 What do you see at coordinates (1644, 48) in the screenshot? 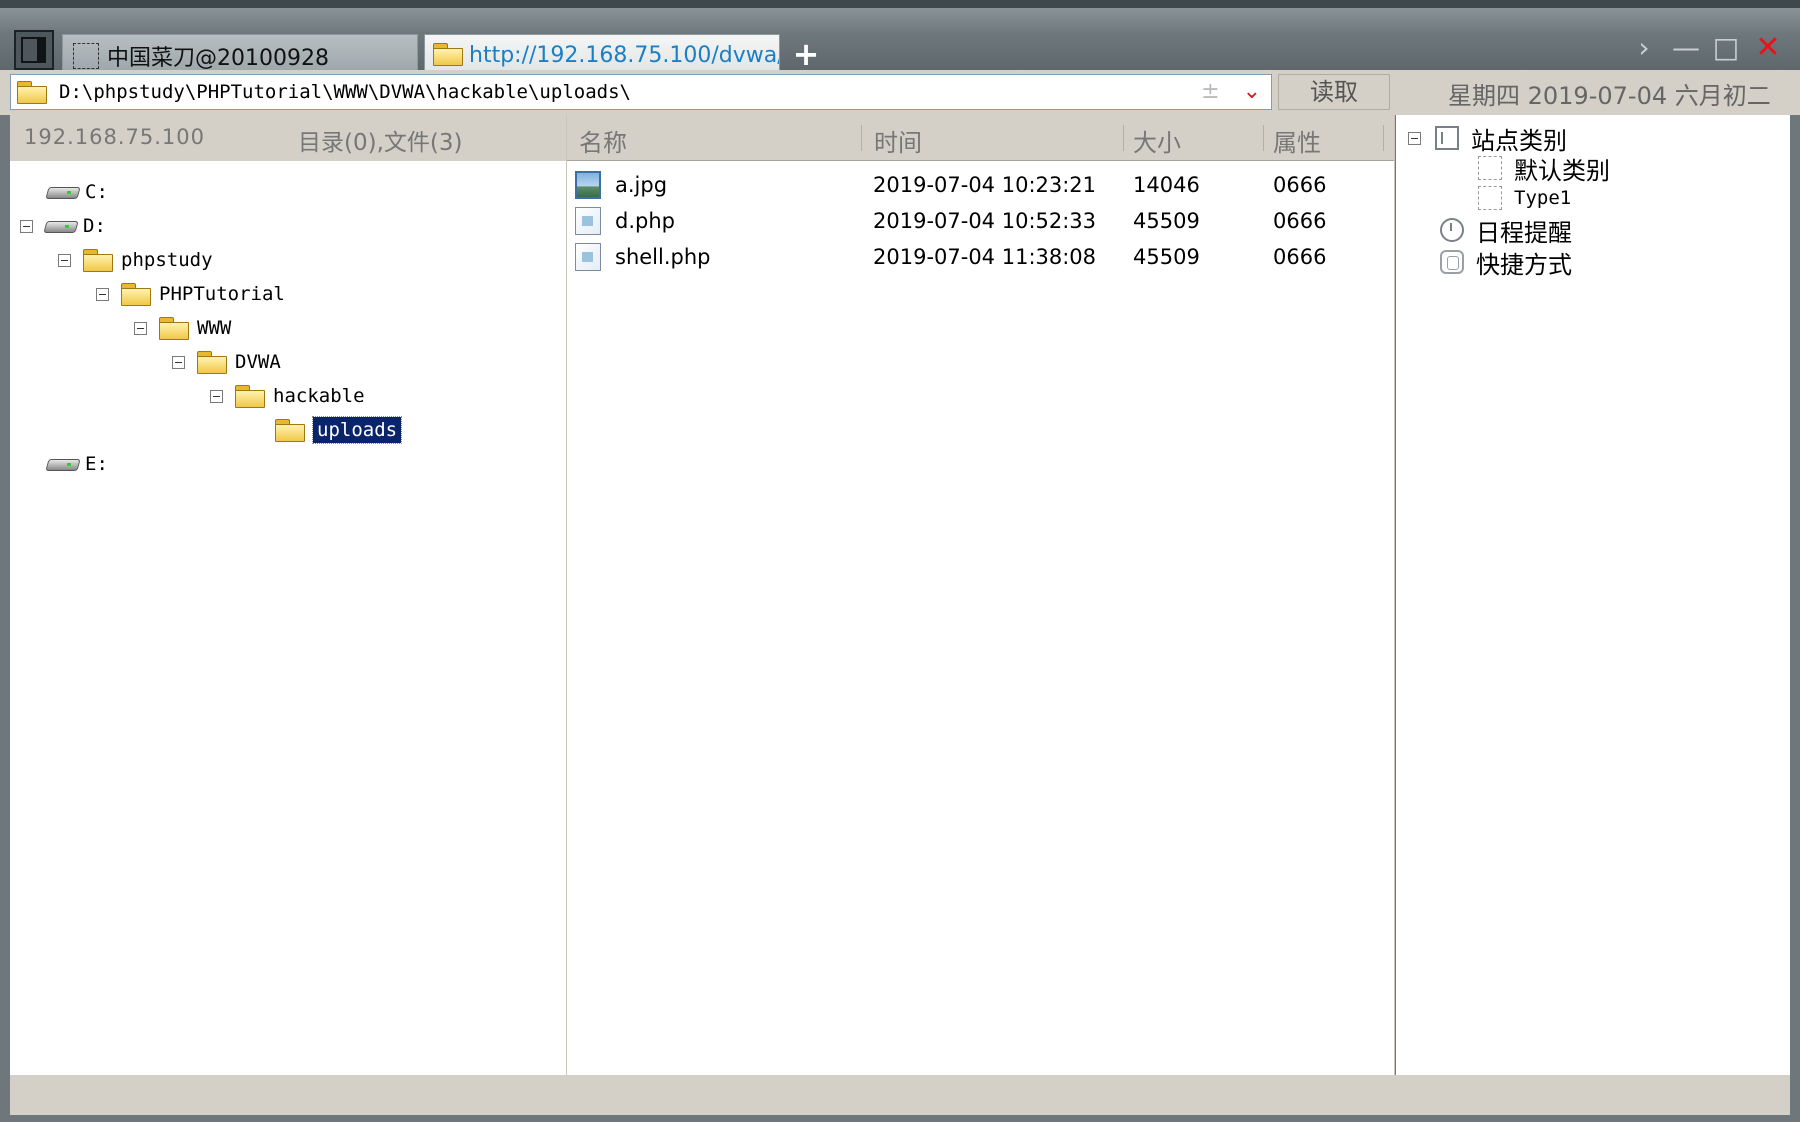
I see `chevron-right-icon: ›` at bounding box center [1644, 48].